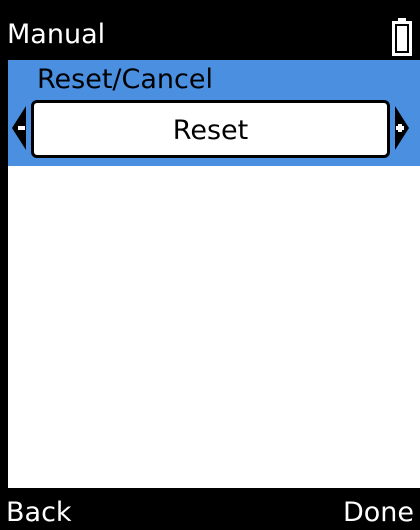 This screenshot has width=420, height=530. I want to click on arrow-right-plus-icon, so click(402, 128).